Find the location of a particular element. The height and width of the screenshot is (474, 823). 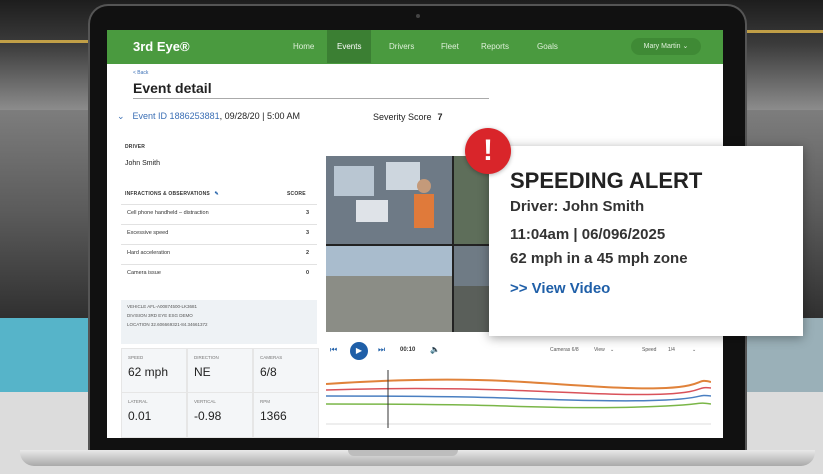

table-row: Hard acceleration 2 is located at coordinates (219, 252).